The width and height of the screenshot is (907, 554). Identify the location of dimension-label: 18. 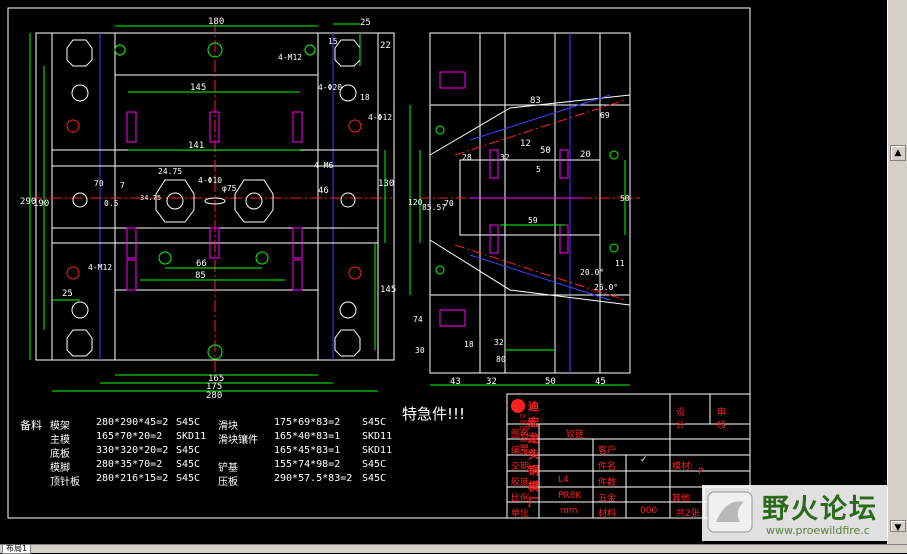
(469, 344).